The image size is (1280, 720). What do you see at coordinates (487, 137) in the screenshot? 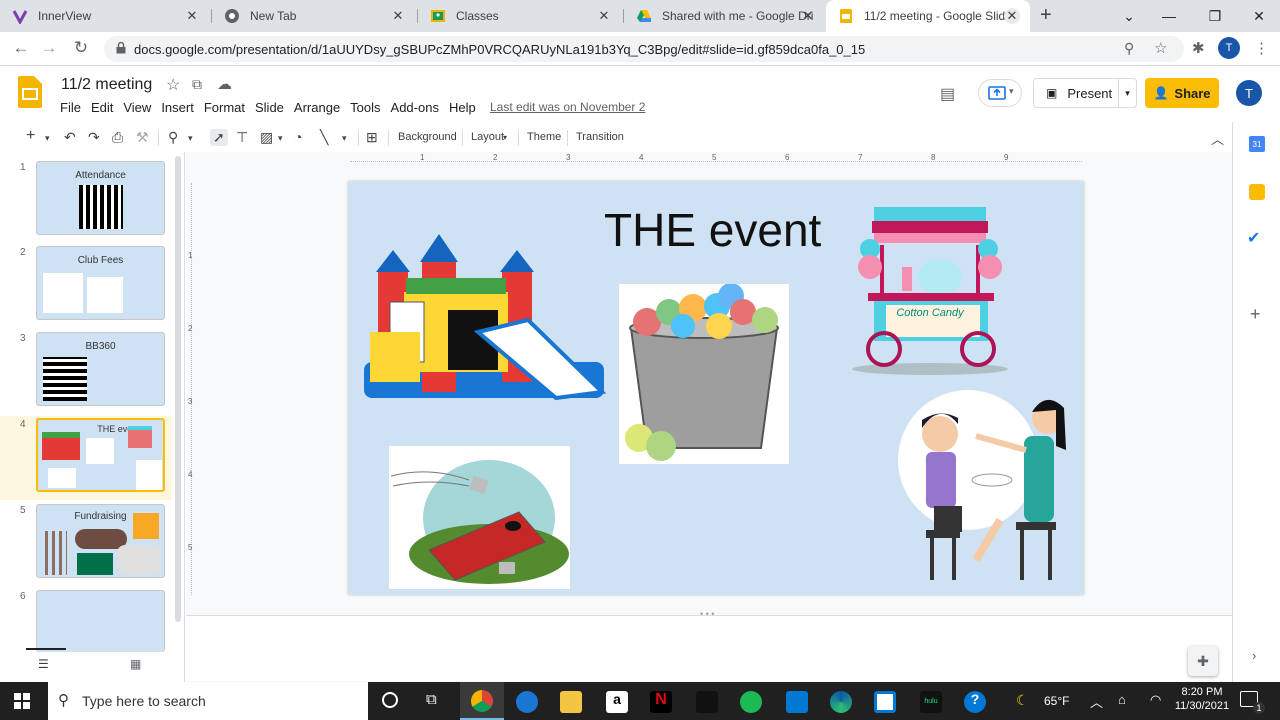
I see `layout-button: Layout` at bounding box center [487, 137].